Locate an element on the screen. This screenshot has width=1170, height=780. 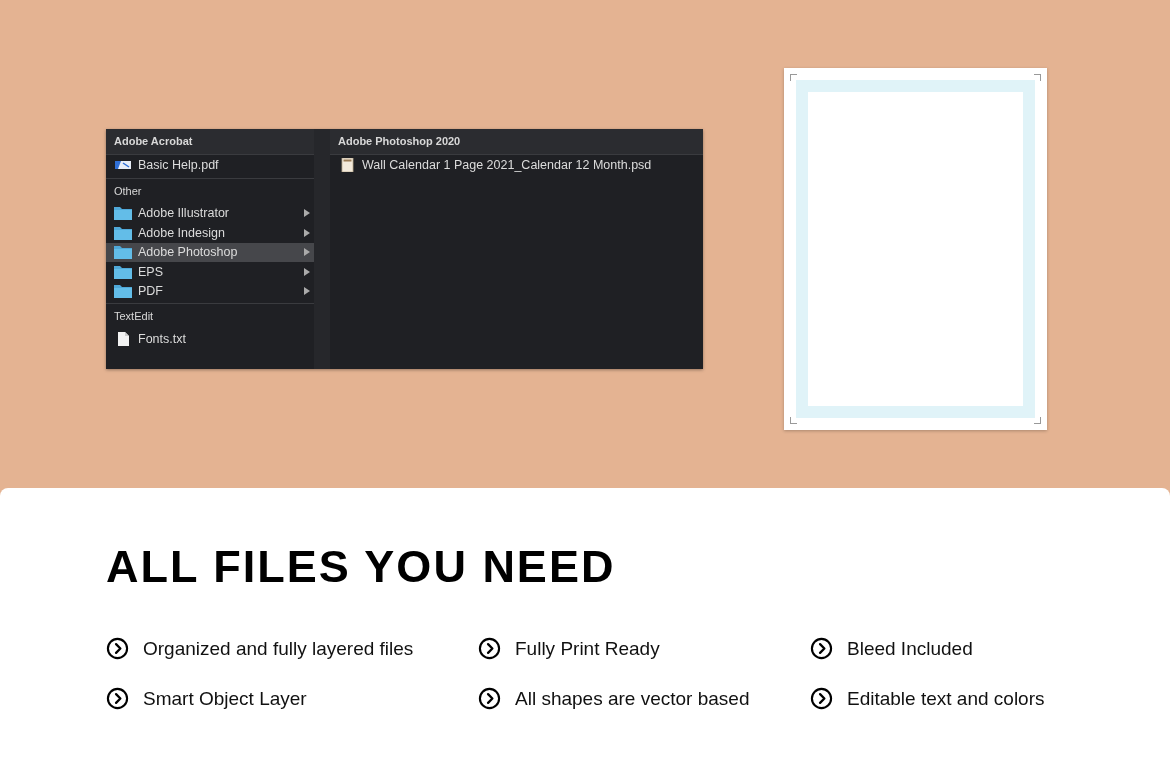
section-header: TextEdit is located at coordinates (134, 316).